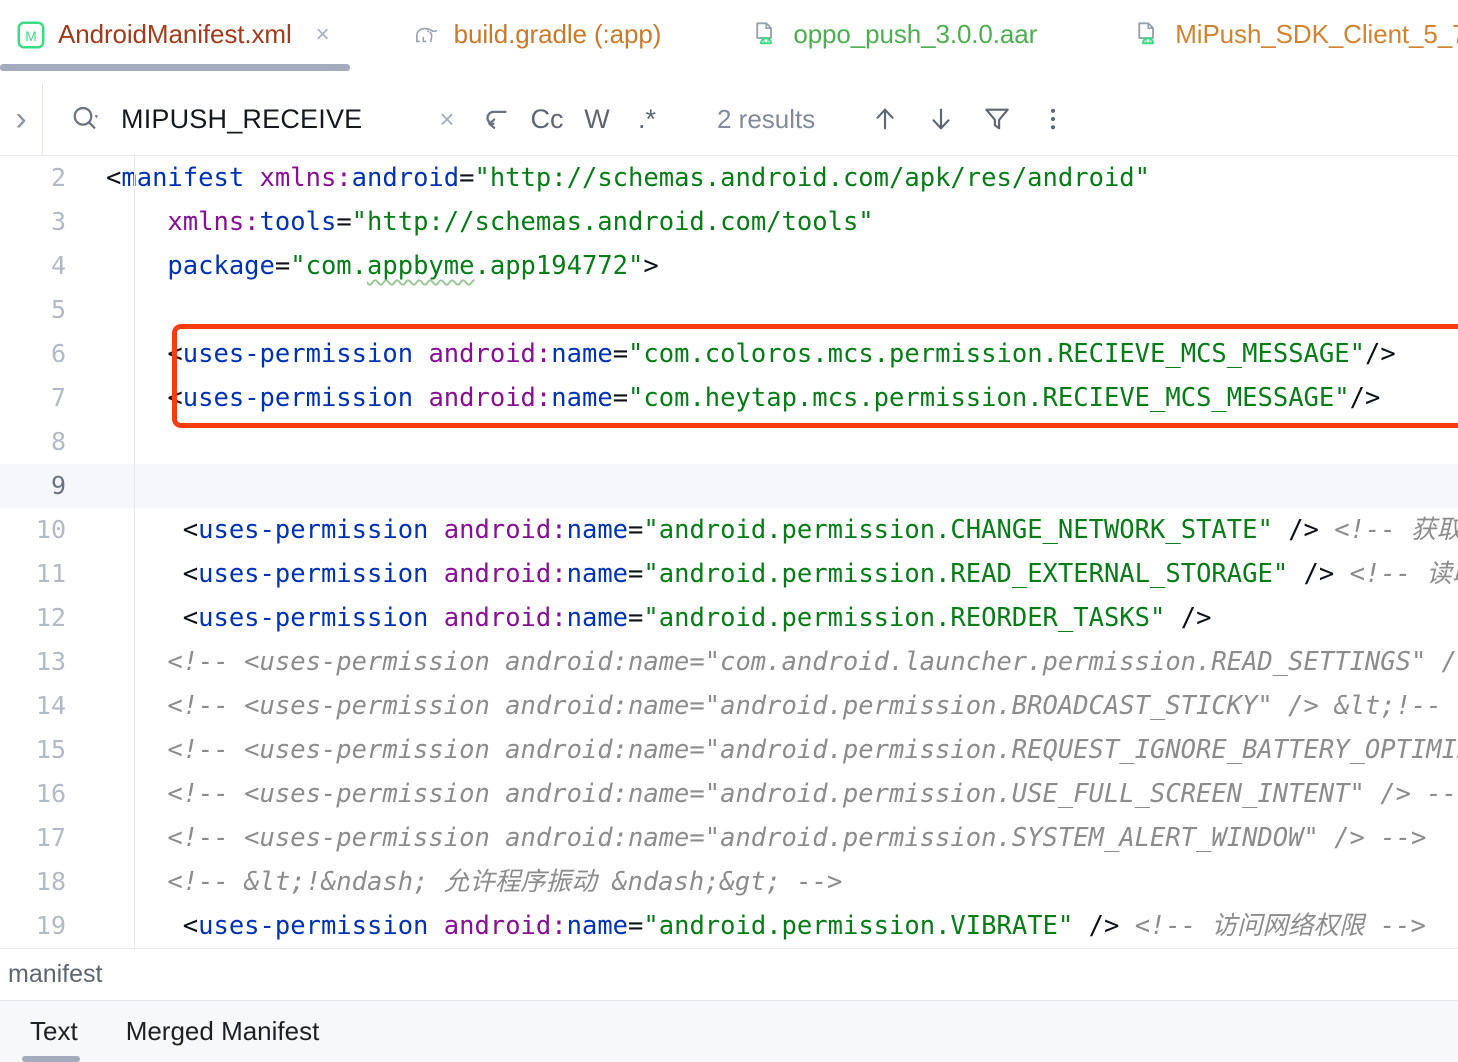 The width and height of the screenshot is (1458, 1062). What do you see at coordinates (863, 41) in the screenshot?
I see `editor-tab-3: oppo_push_3.0.0.aar` at bounding box center [863, 41].